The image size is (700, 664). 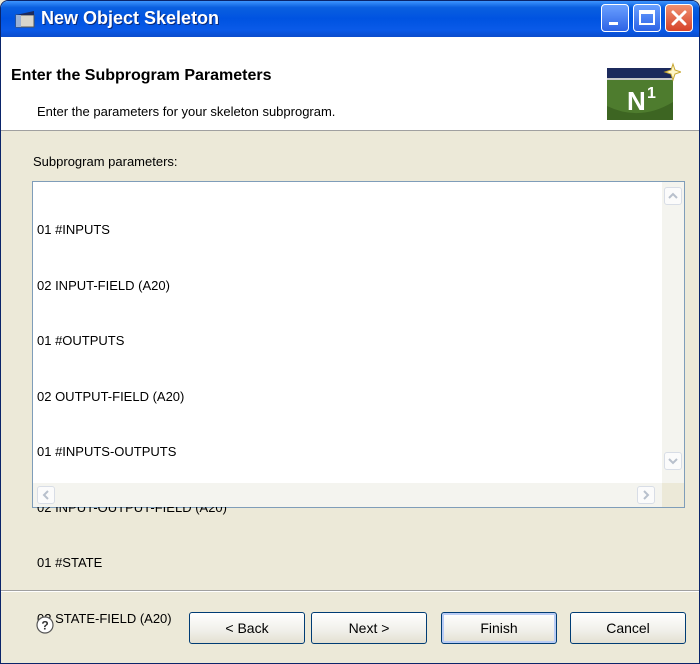 What do you see at coordinates (347, 495) in the screenshot?
I see `horizontal-scrollbar` at bounding box center [347, 495].